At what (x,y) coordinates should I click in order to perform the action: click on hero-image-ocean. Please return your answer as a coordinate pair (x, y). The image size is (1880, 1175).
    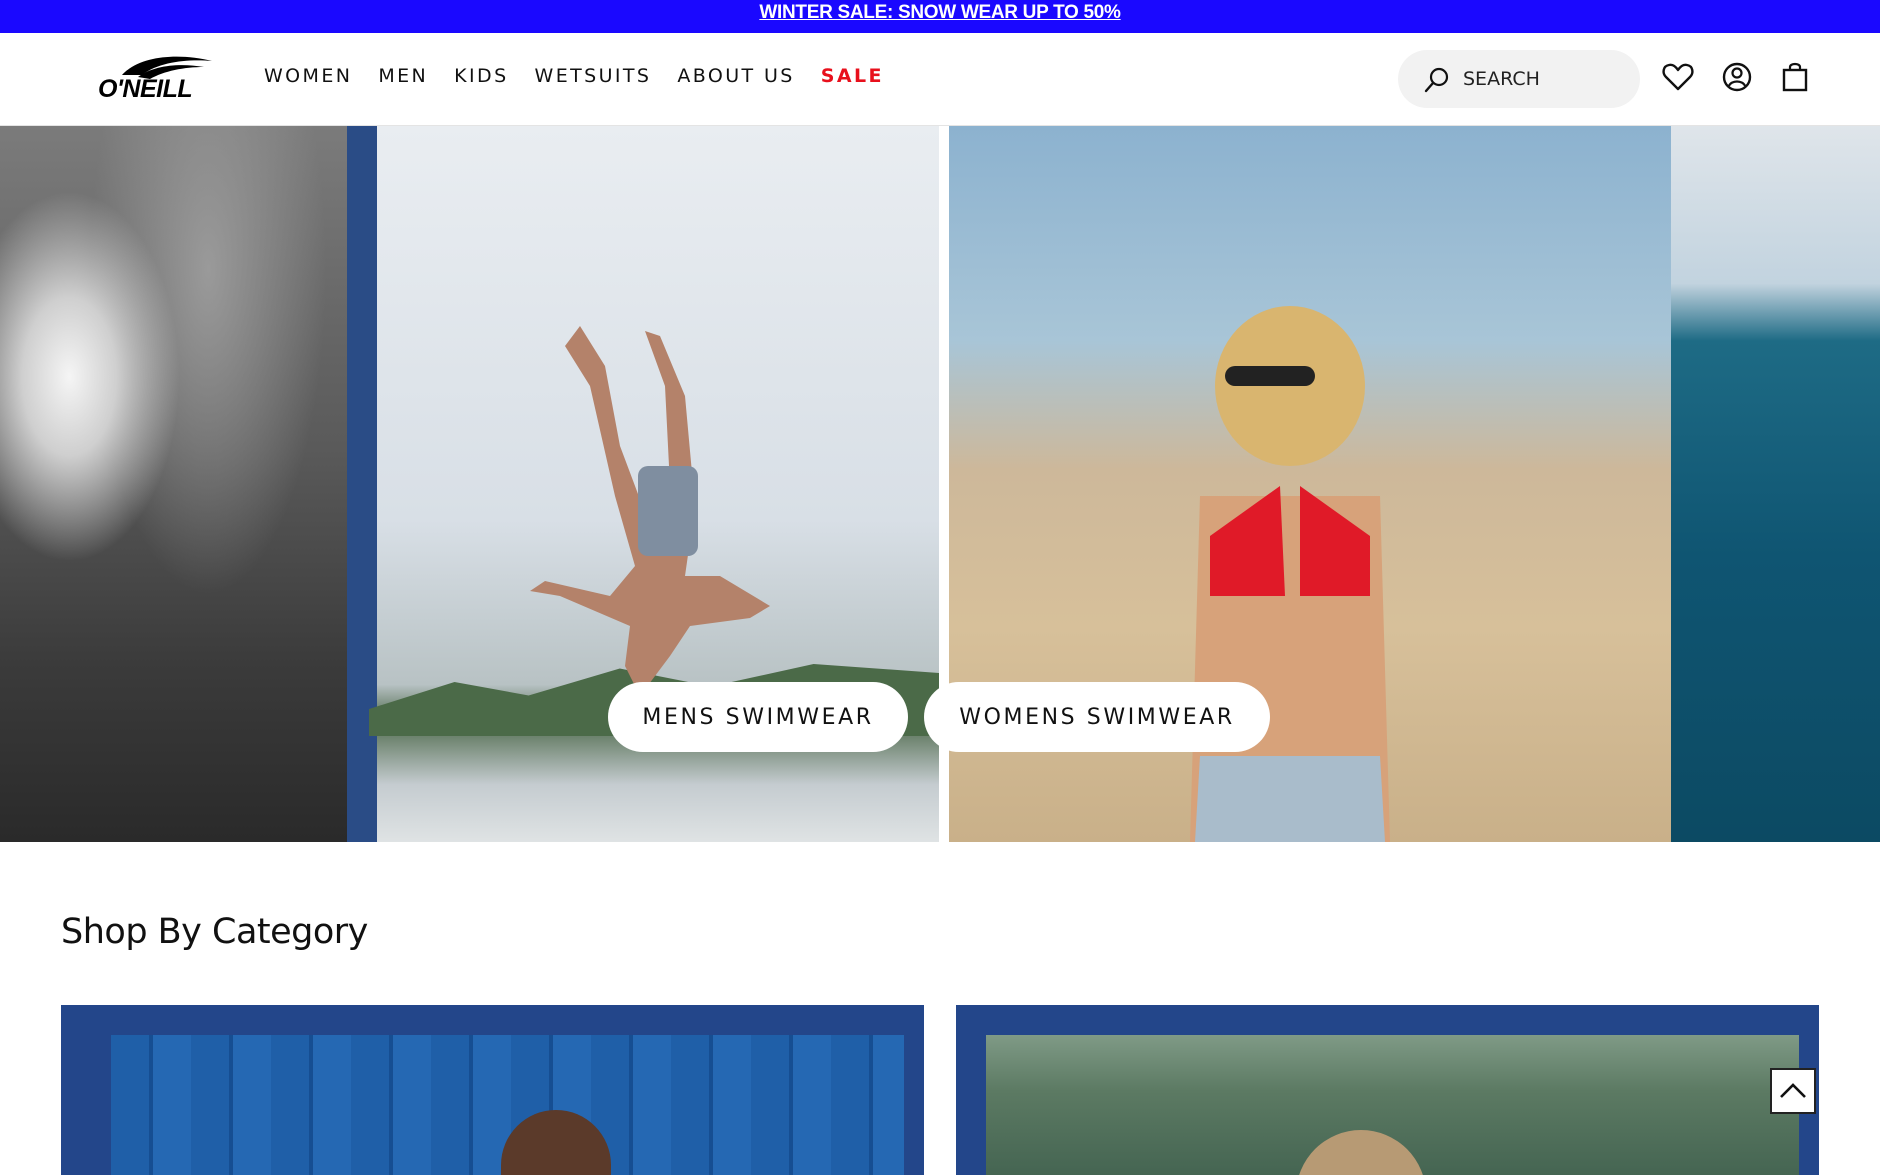
    Looking at the image, I should click on (1775, 484).